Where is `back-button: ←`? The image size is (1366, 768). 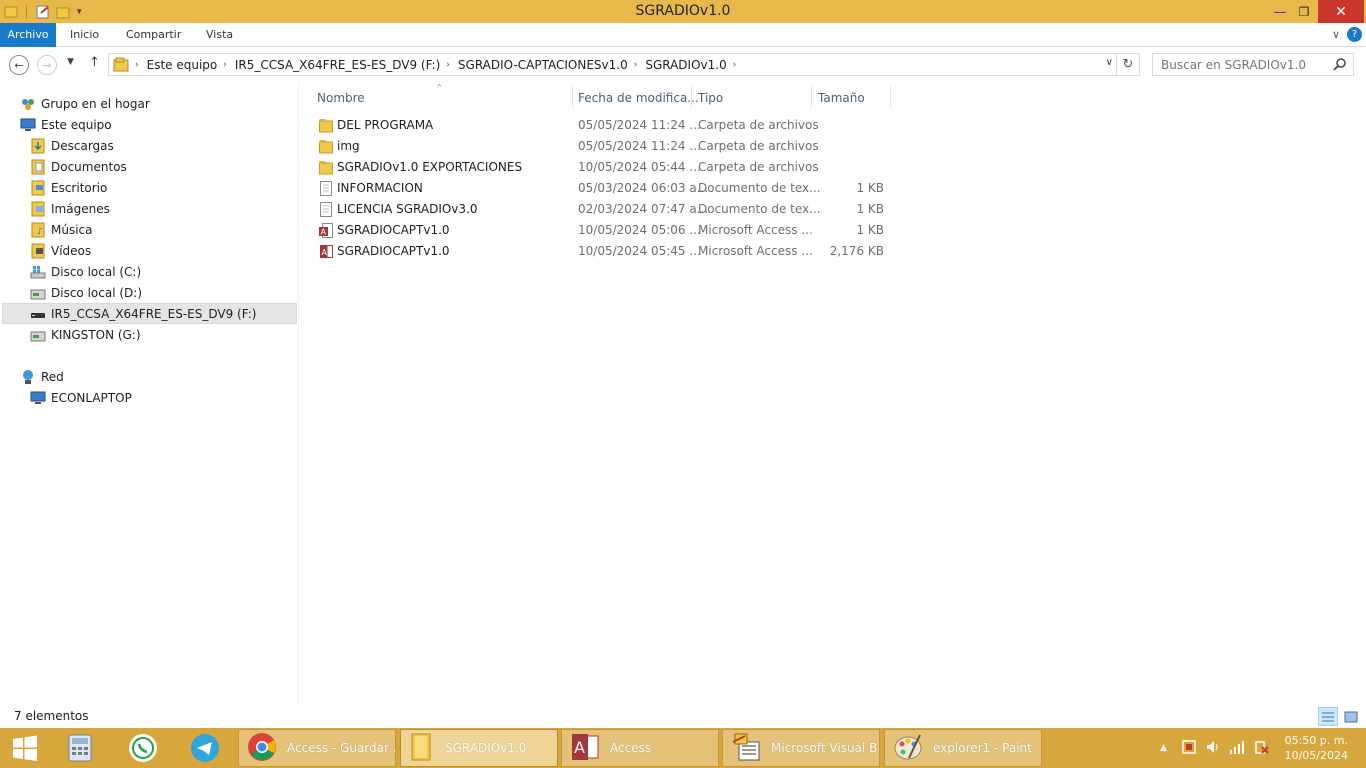
back-button: ← is located at coordinates (19, 65).